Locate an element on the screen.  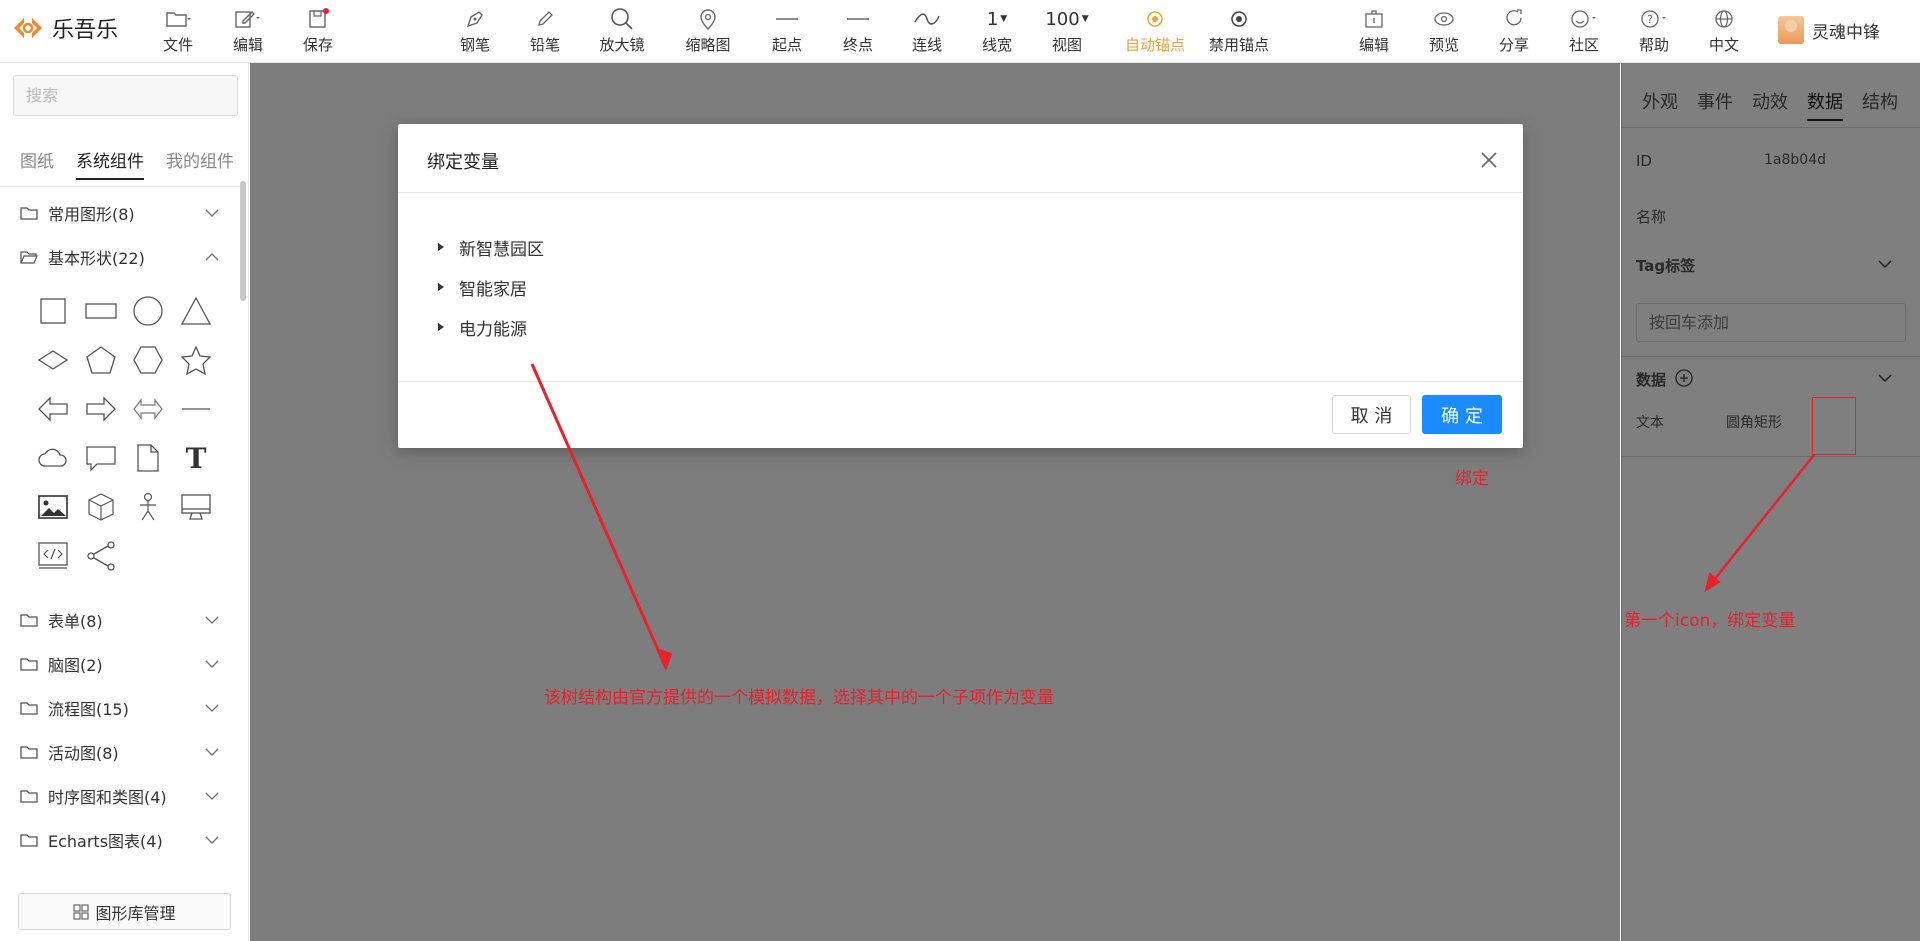
shape-hexagon is located at coordinates (148, 360).